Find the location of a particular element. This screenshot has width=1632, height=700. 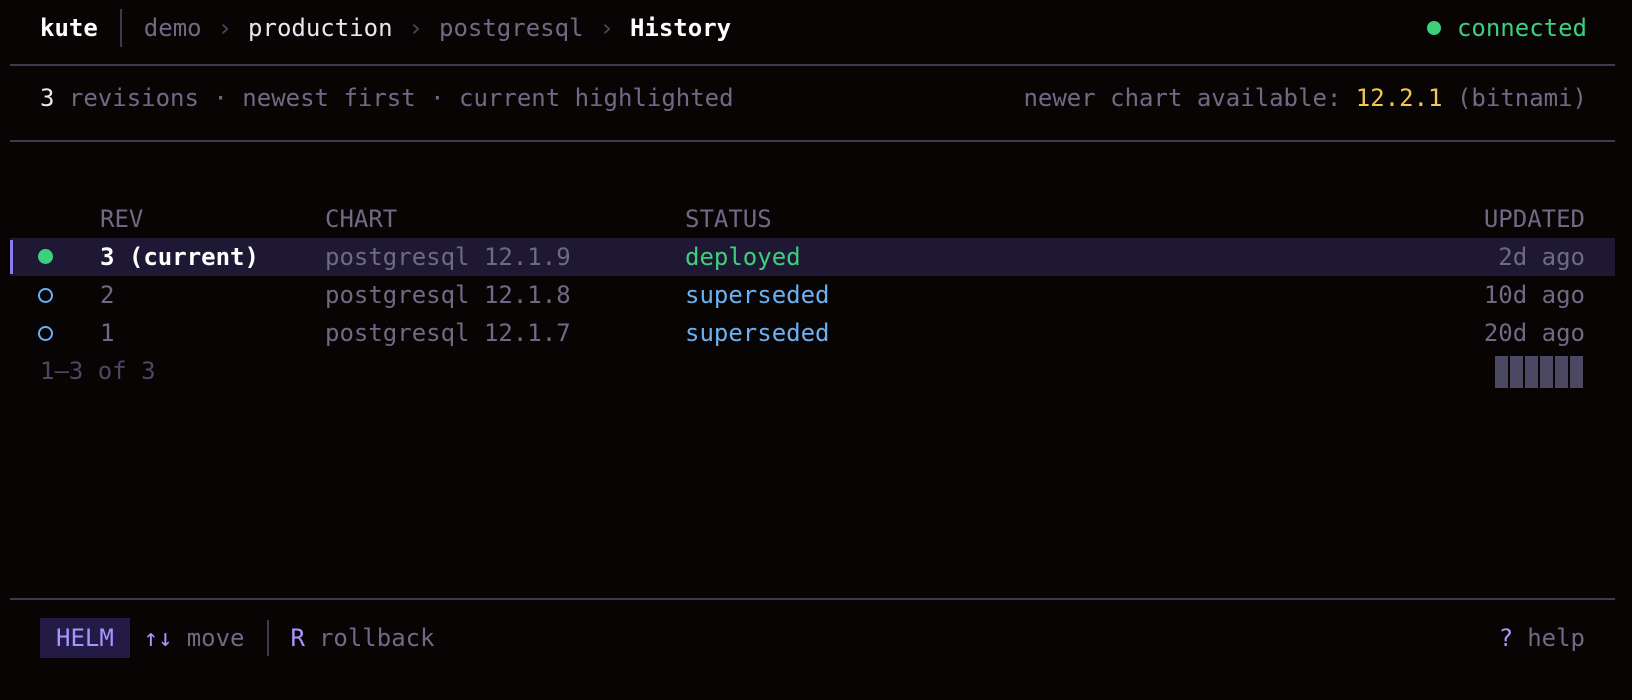

column-header-chart: CHART is located at coordinates (361, 219).